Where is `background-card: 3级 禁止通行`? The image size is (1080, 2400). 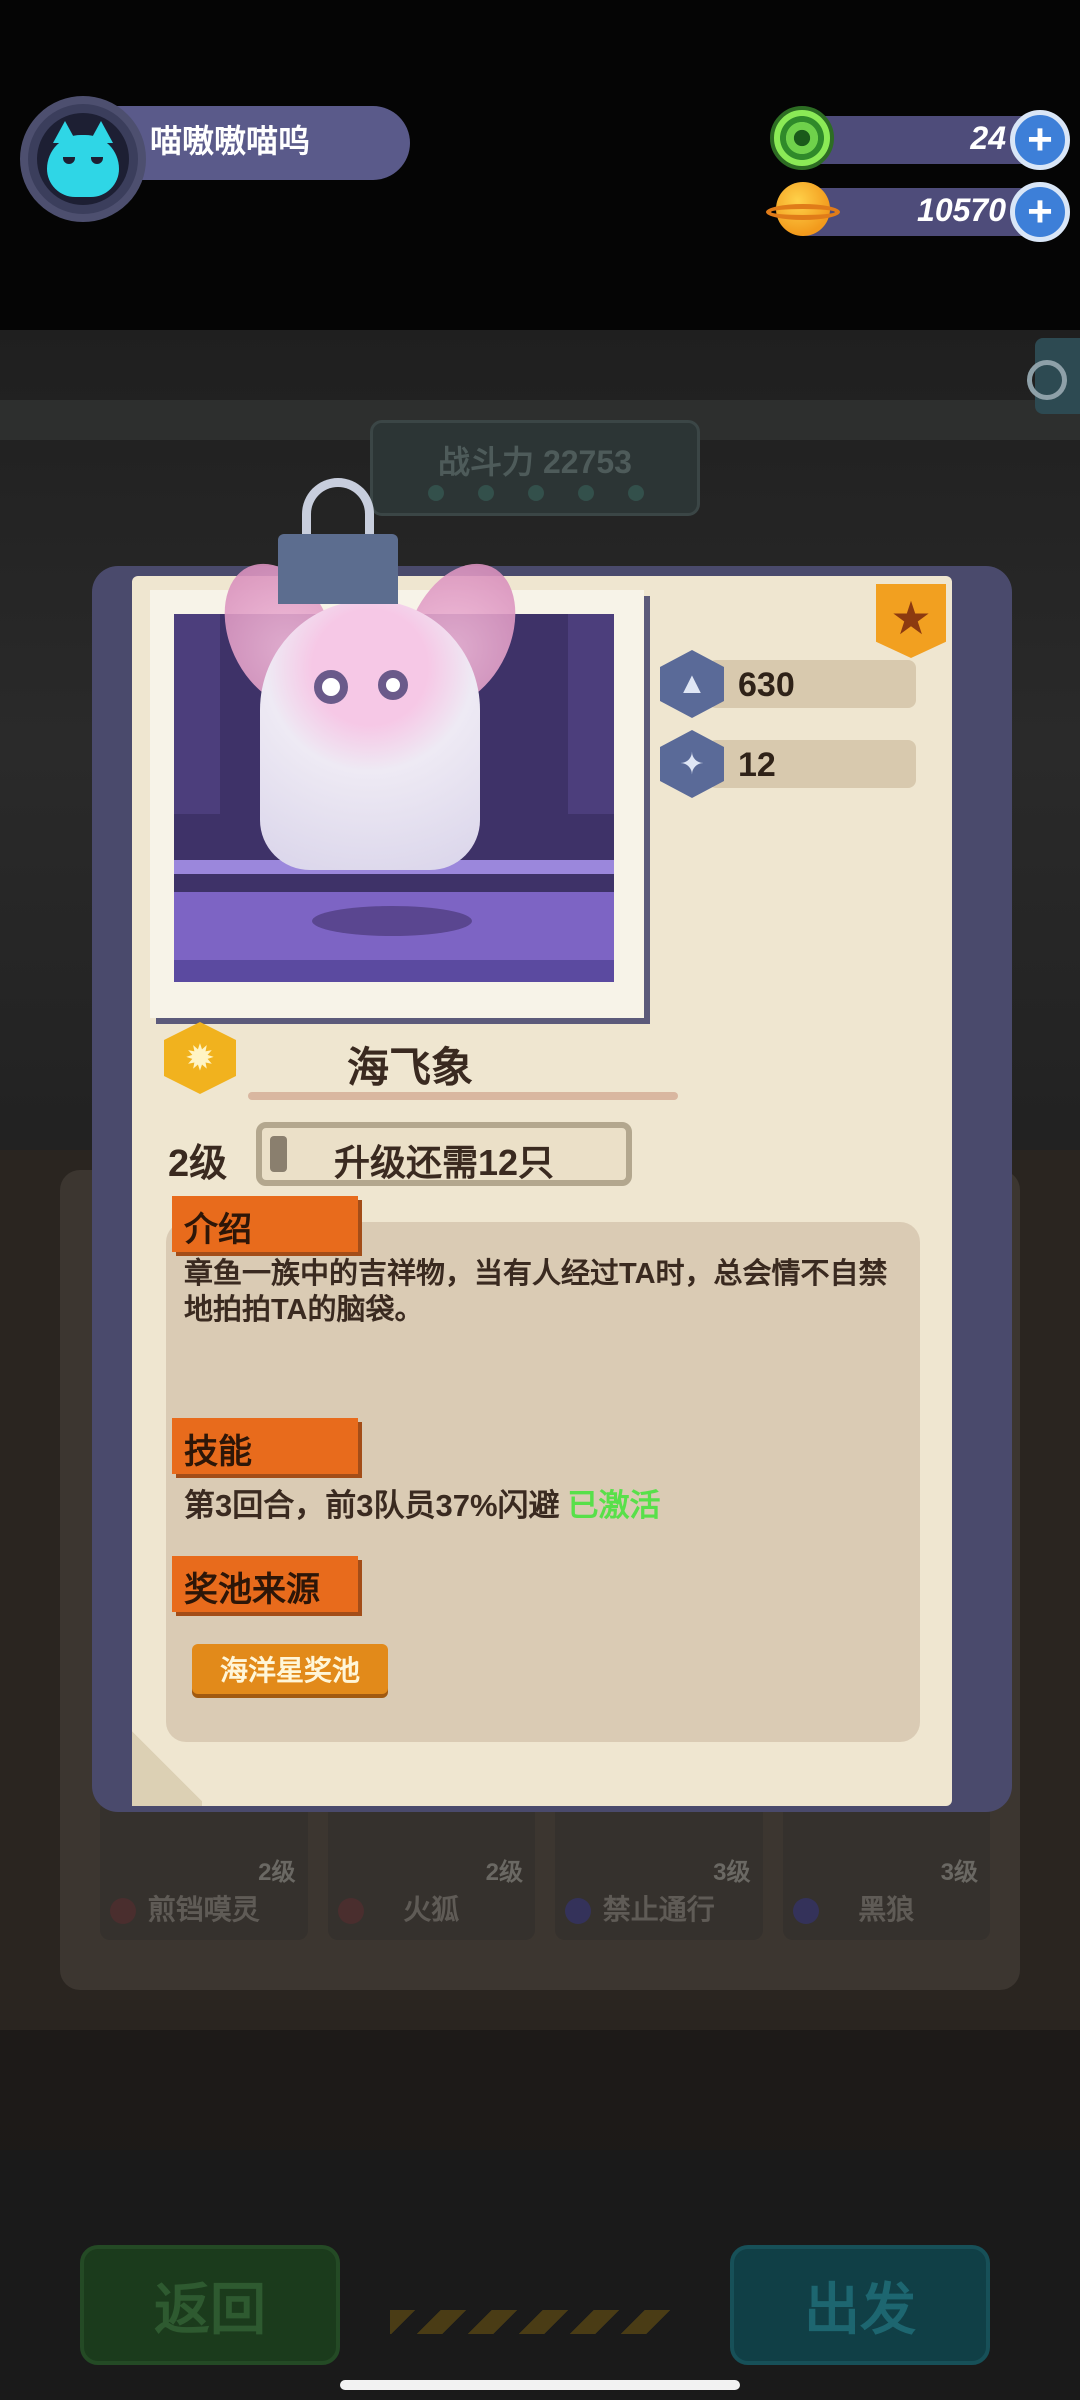
background-card: 3级 禁止通行 is located at coordinates (659, 1870).